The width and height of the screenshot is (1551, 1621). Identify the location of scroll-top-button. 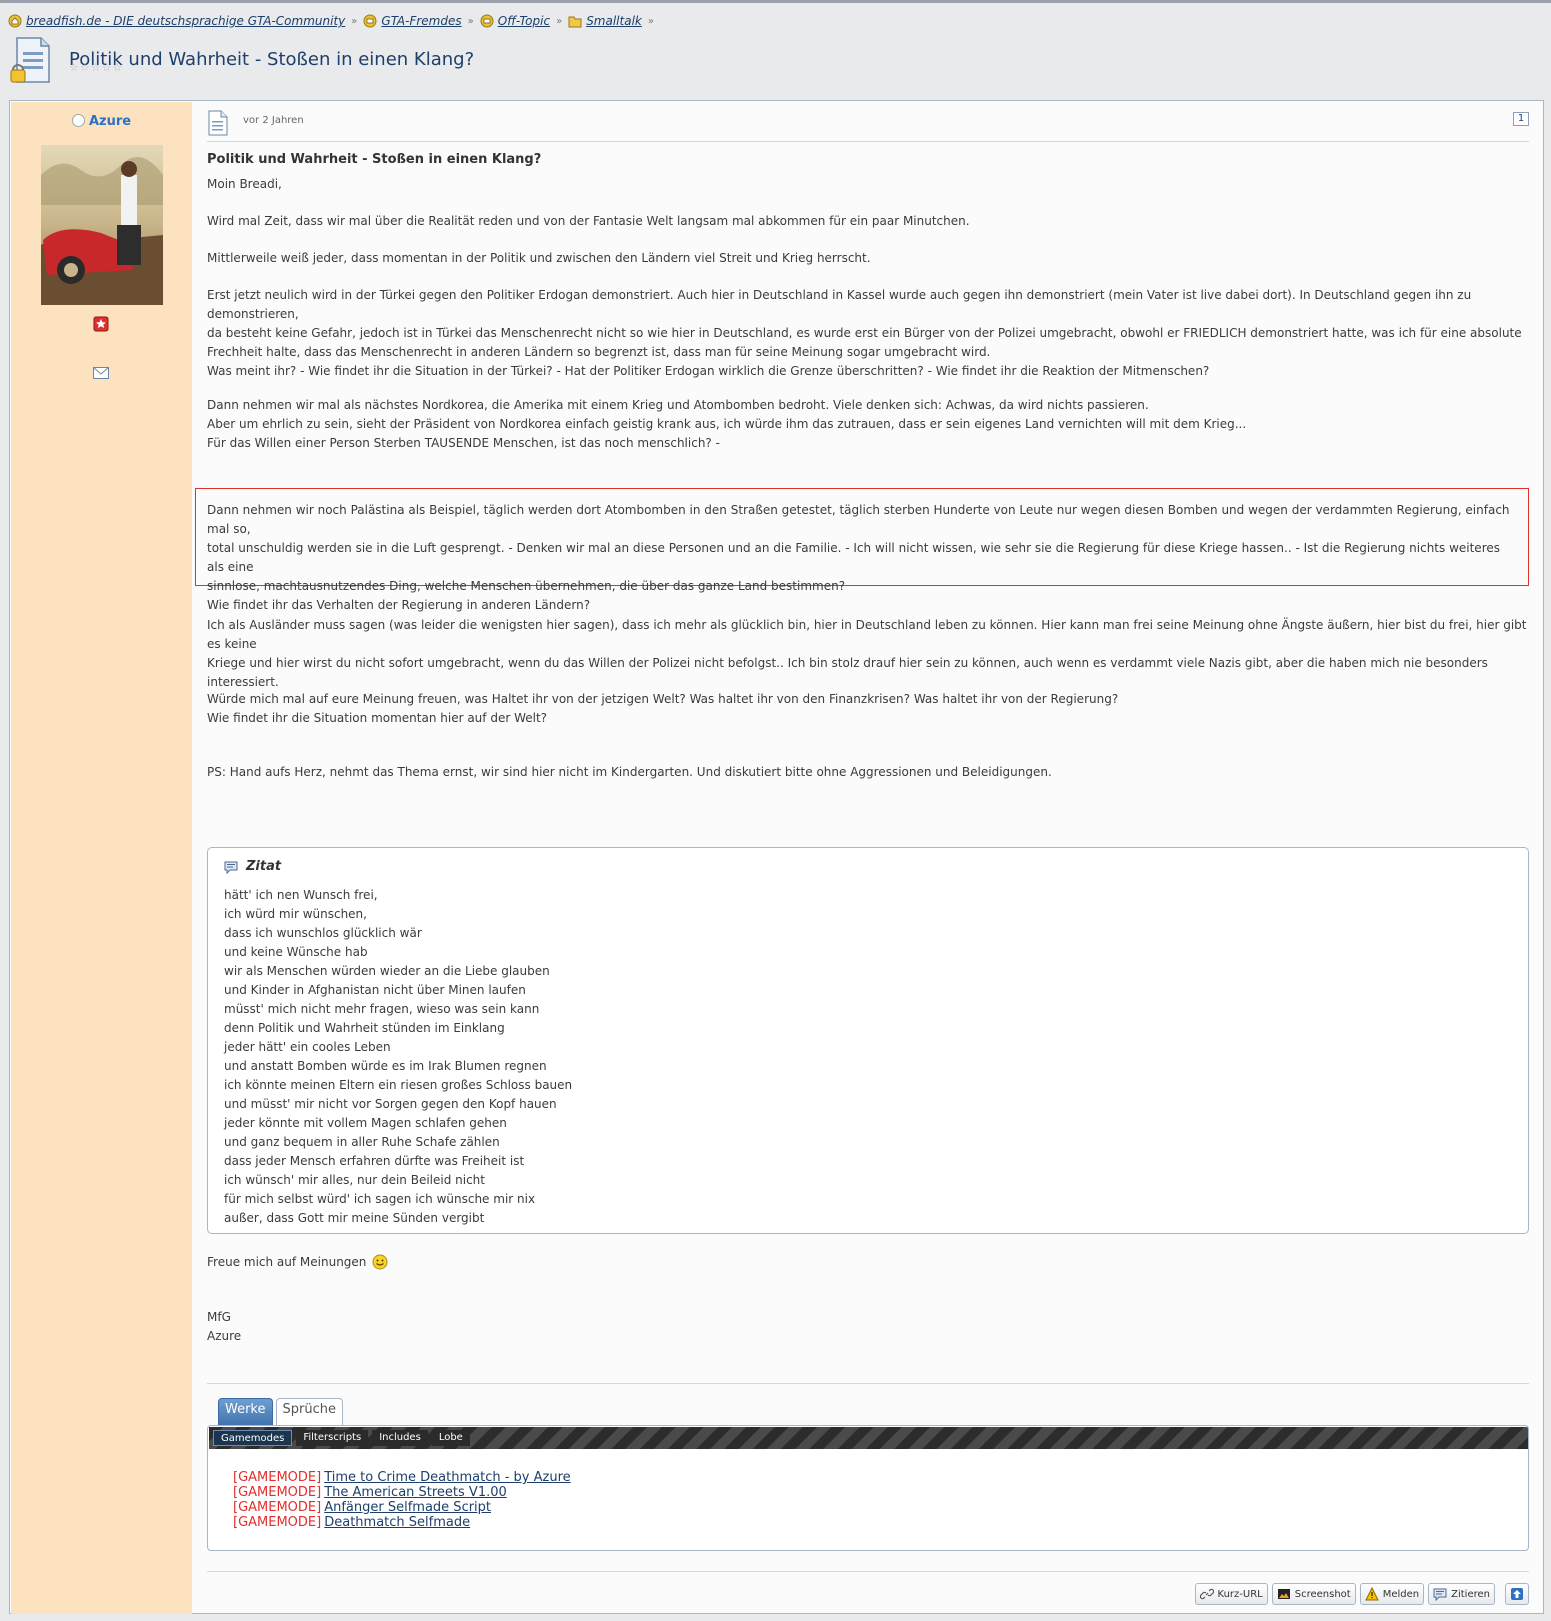
(1517, 1594).